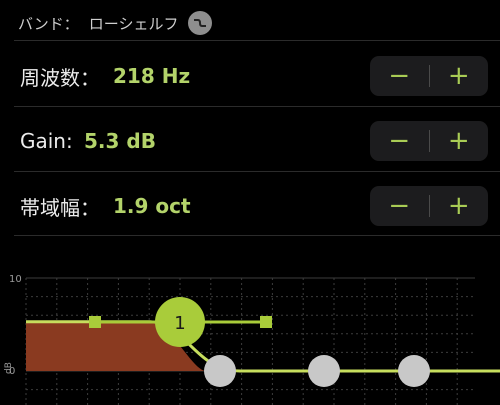  I want to click on frequency-stepper: − +, so click(429, 76).